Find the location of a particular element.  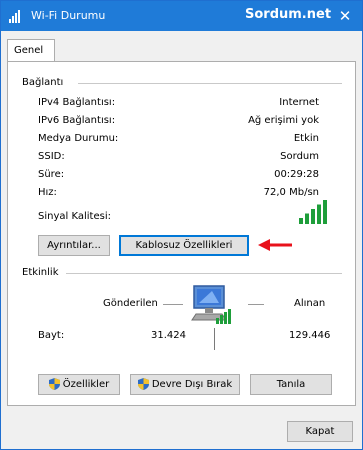

bytes-divider is located at coordinates (214, 339).